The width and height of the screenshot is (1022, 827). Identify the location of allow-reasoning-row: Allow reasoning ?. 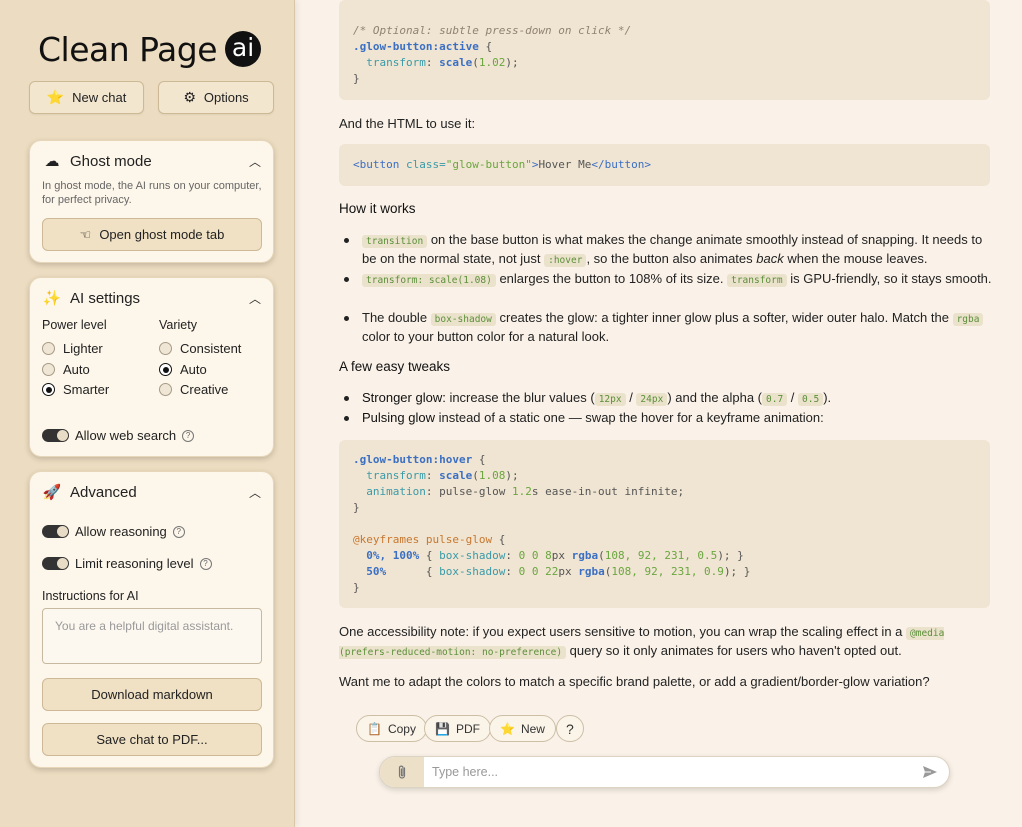
(113, 531).